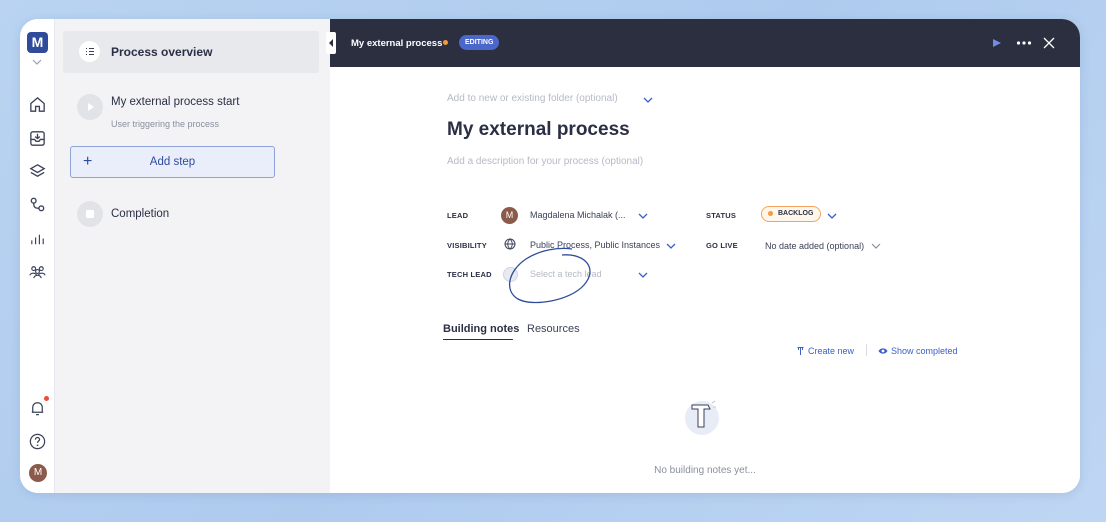  Describe the element at coordinates (165, 124) in the screenshot. I see `start-step-subtitle: User triggering the process` at that location.